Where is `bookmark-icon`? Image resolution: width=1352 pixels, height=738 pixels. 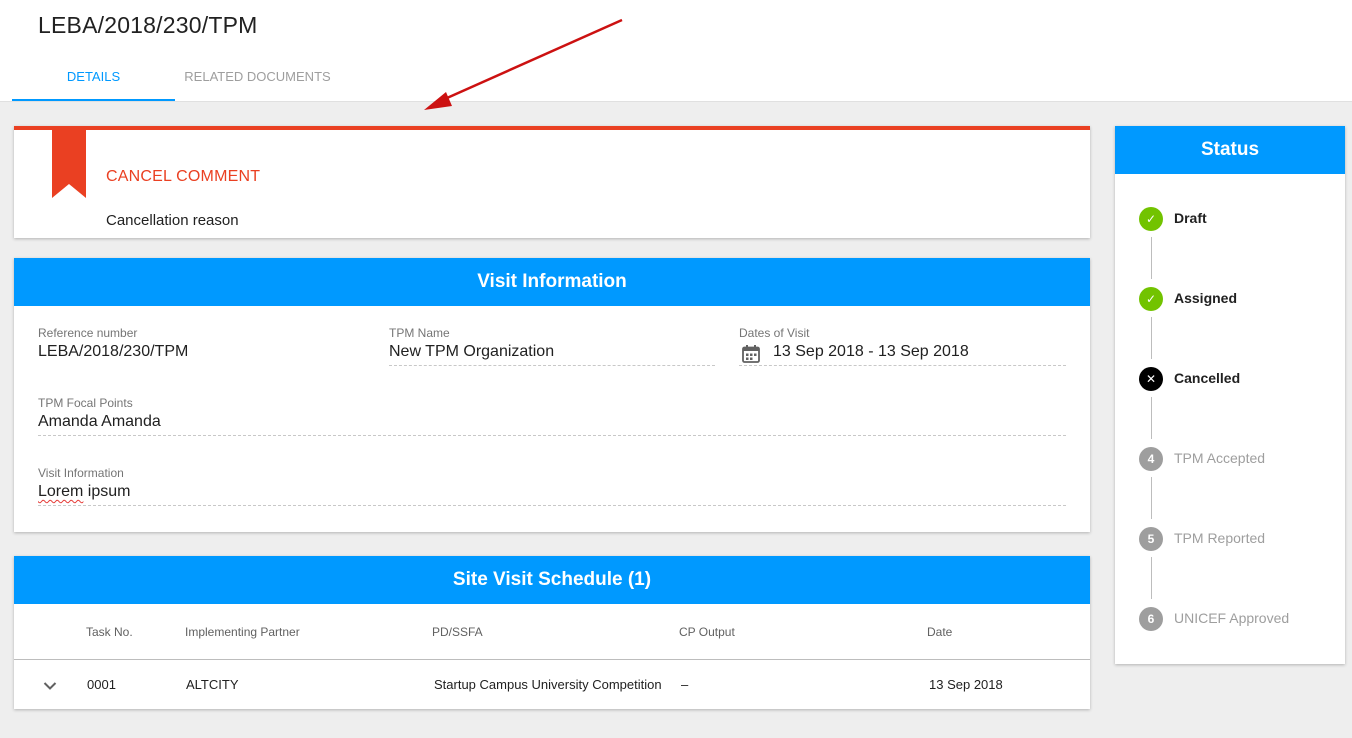
bookmark-icon is located at coordinates (69, 162).